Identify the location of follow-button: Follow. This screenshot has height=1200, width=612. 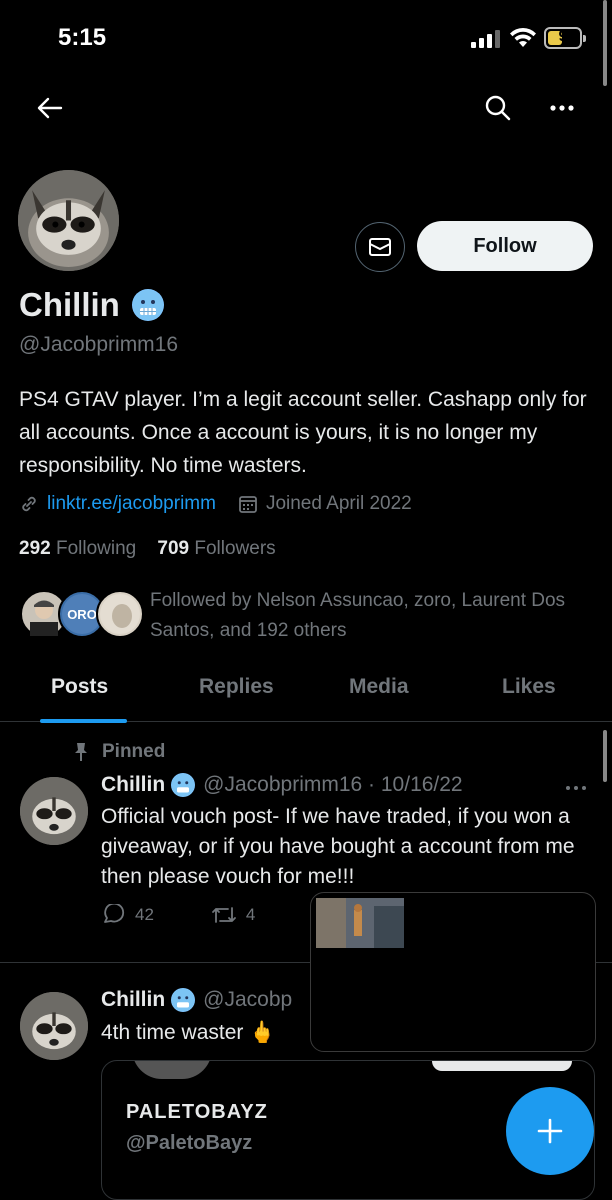
(505, 246).